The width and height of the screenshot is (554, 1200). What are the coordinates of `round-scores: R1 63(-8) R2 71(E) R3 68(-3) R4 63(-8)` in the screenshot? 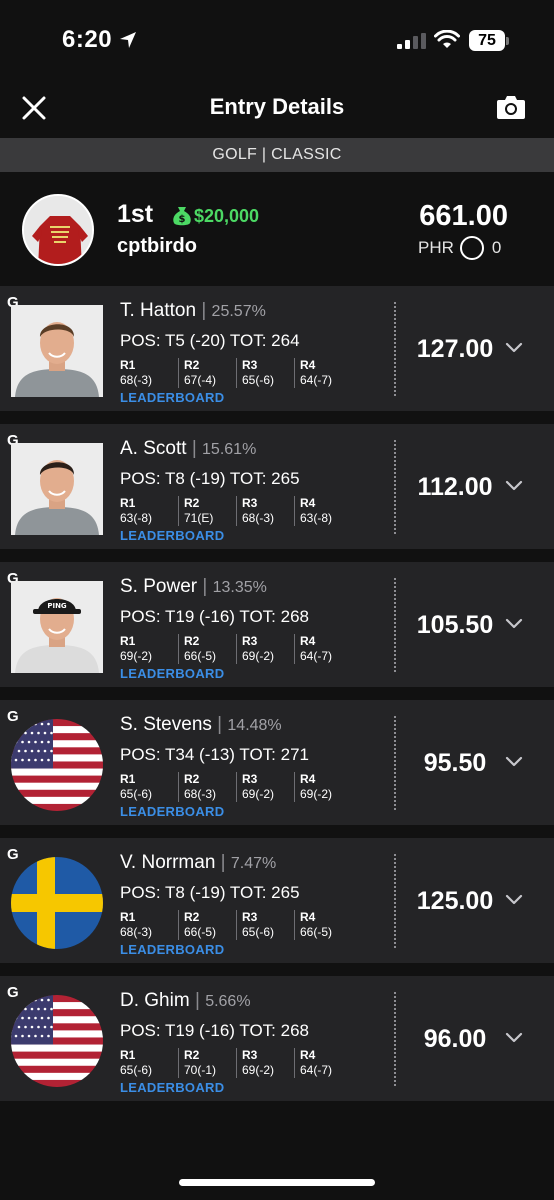 It's located at (236, 511).